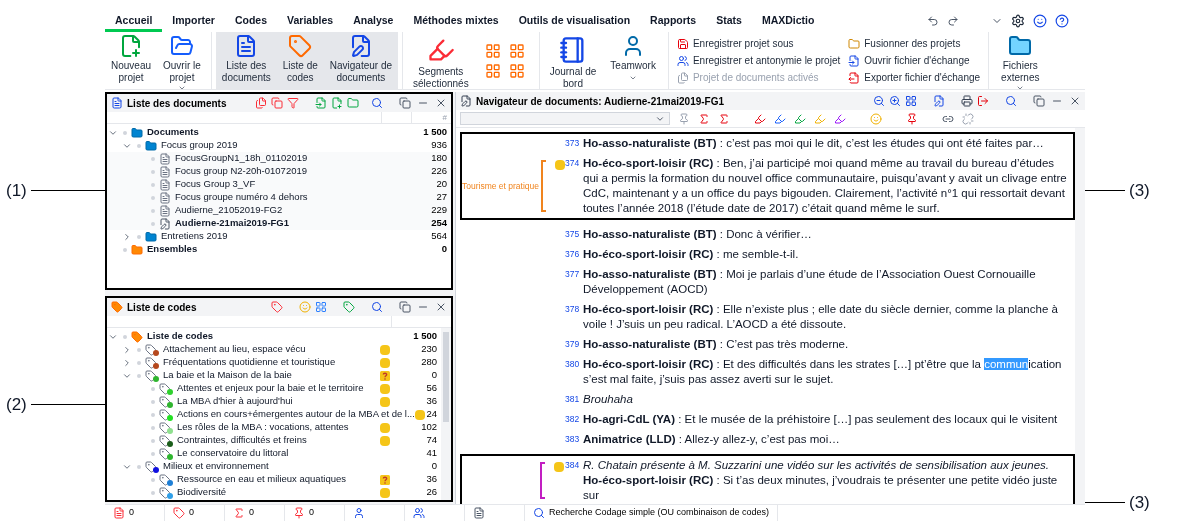 The height and width of the screenshot is (521, 1192). What do you see at coordinates (232, 223) in the screenshot?
I see `tree-item: Audierne-21mai2019-FG1` at bounding box center [232, 223].